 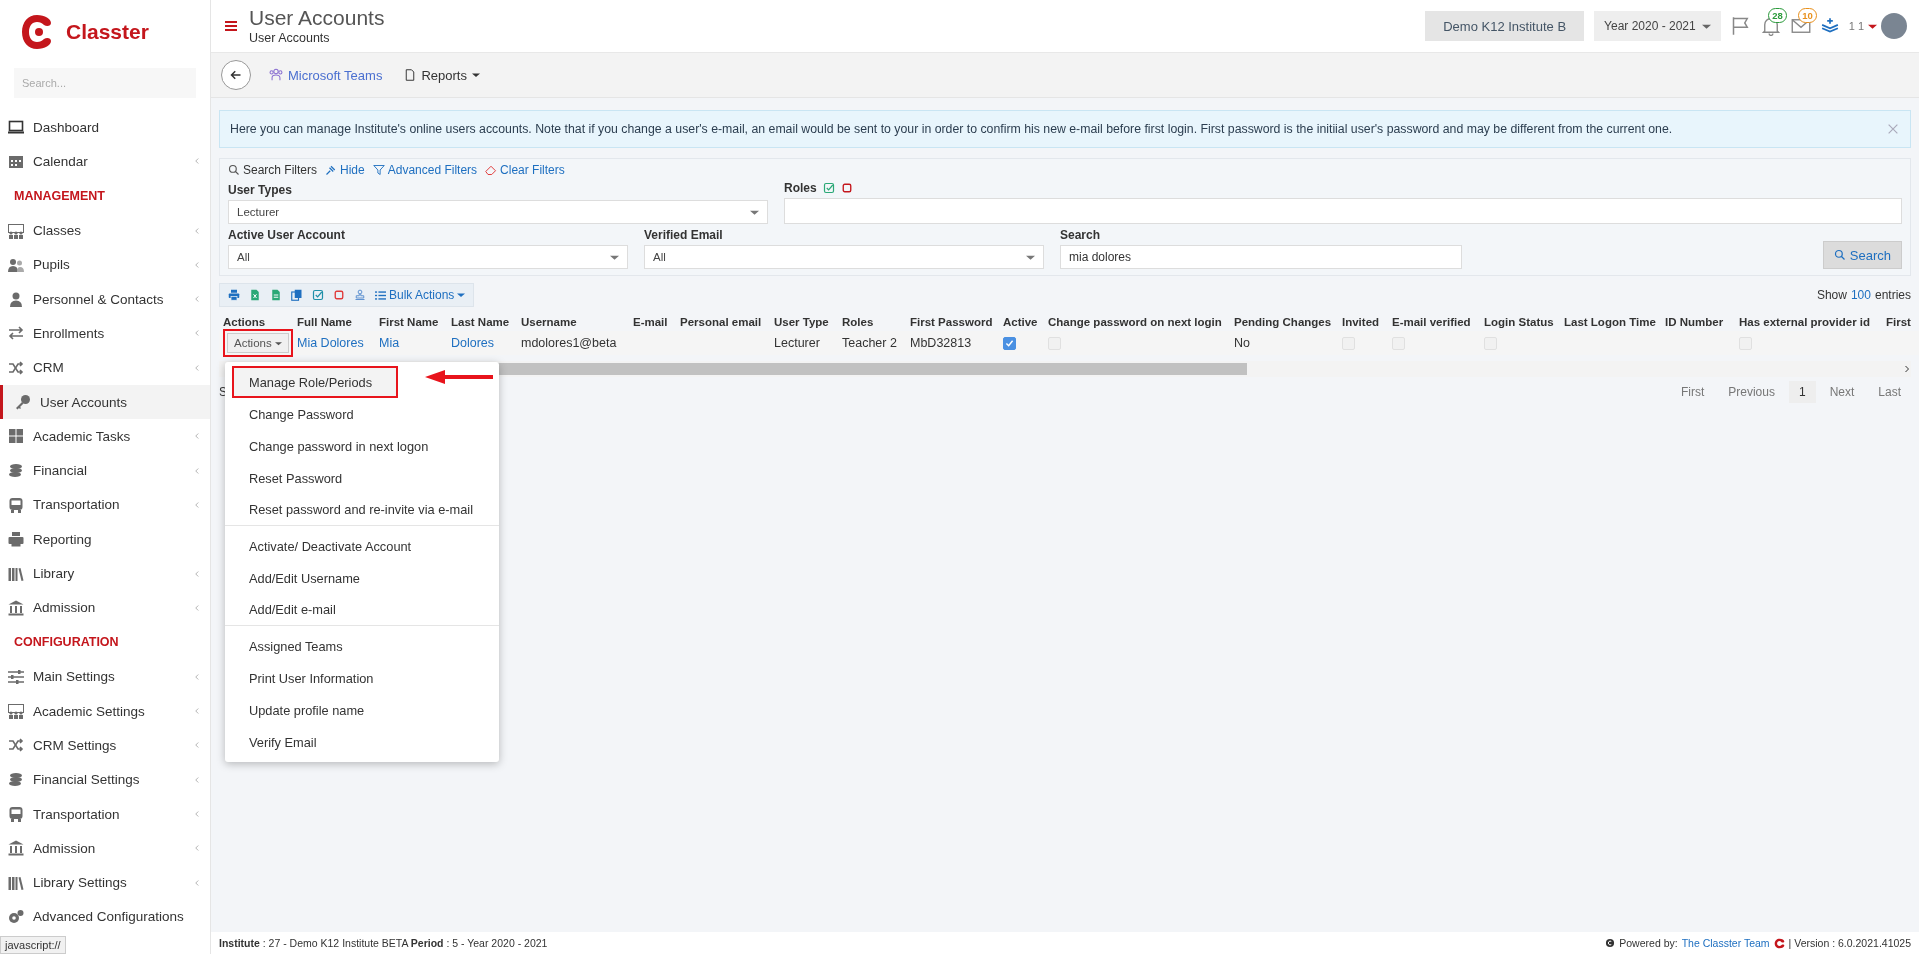 What do you see at coordinates (482, 320) in the screenshot?
I see `column-header: Last Name` at bounding box center [482, 320].